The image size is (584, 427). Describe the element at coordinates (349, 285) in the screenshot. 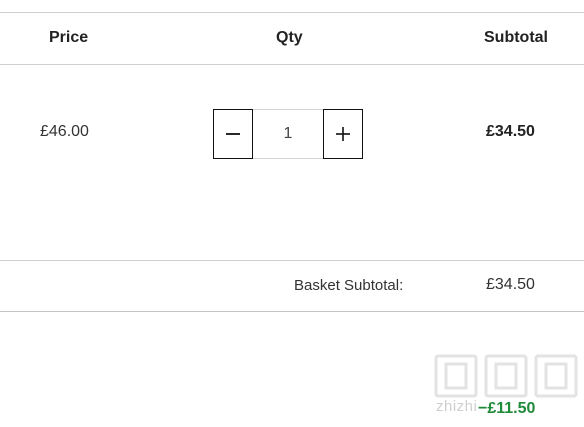

I see `basket-subtotal-label: Basket Subtotal:` at that location.